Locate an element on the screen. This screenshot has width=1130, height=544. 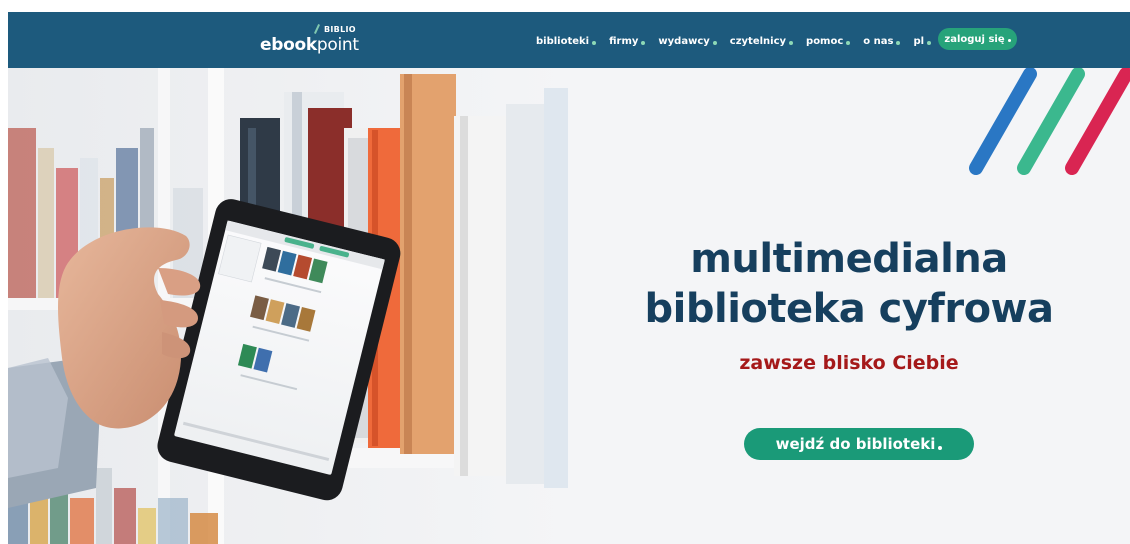
hero-headline-line1: multimedialna is located at coordinates (849, 259).